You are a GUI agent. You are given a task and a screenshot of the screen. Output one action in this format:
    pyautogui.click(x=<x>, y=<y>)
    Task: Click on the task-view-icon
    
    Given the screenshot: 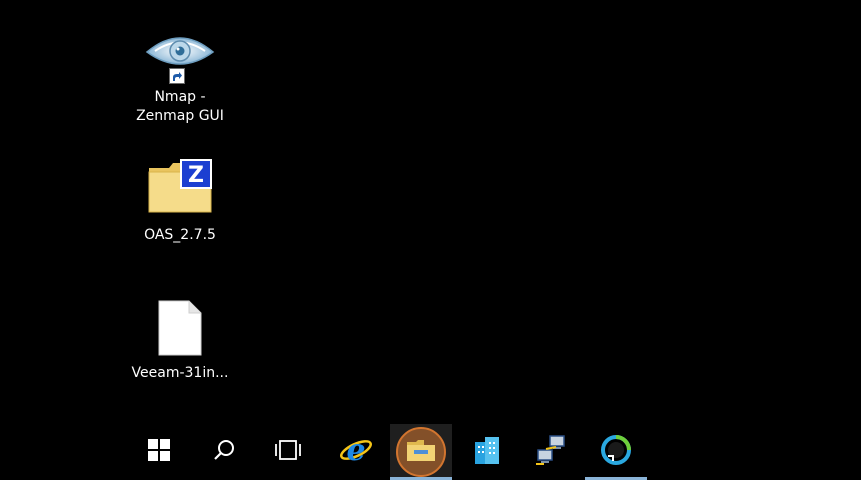 What is the action you would take?
    pyautogui.click(x=288, y=452)
    